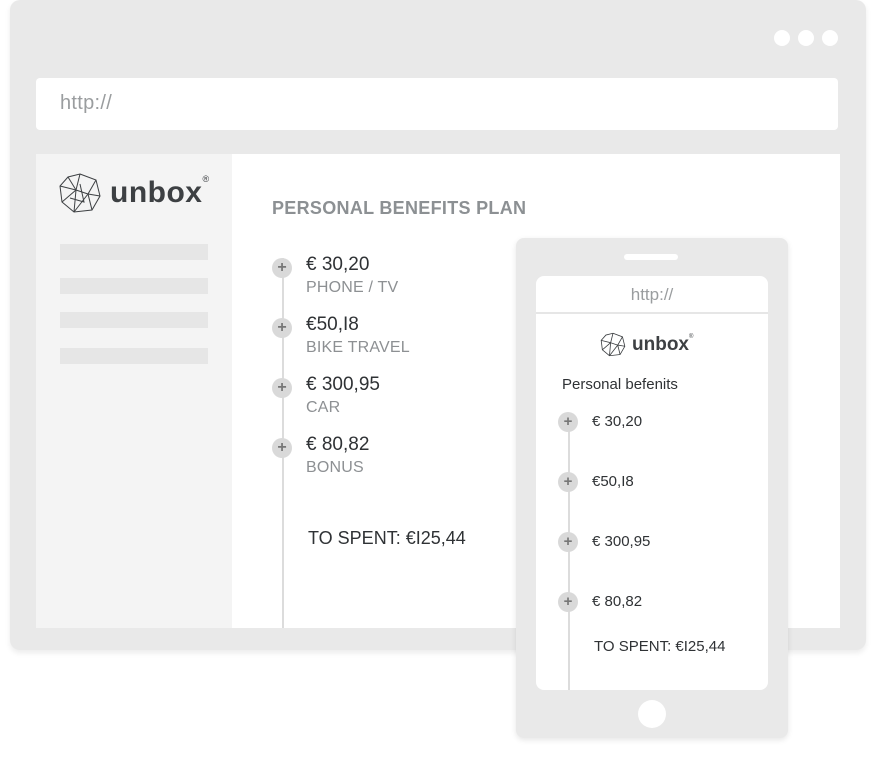 The width and height of the screenshot is (876, 758). Describe the element at coordinates (387, 538) in the screenshot. I see `total-to-spend: TO SPENT: €I25,44` at that location.